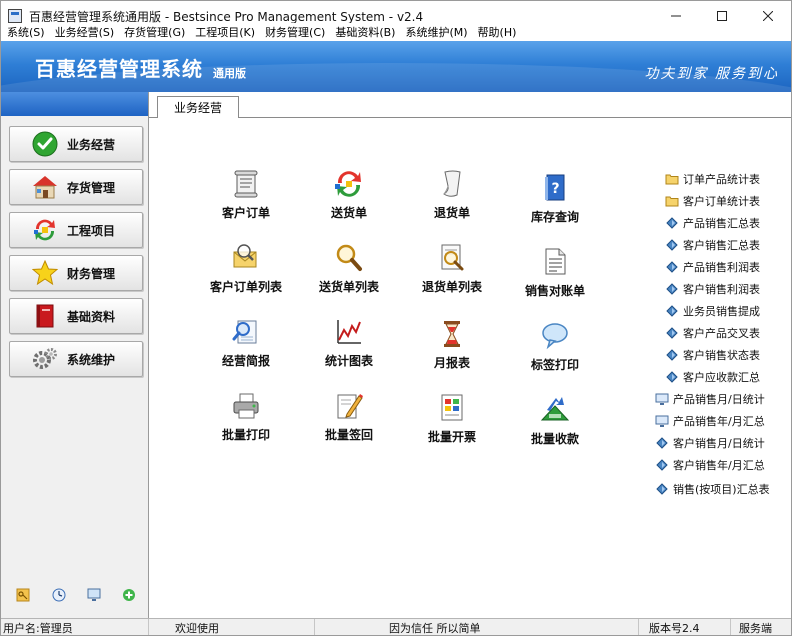 Image resolution: width=792 pixels, height=636 pixels. What do you see at coordinates (710, 443) in the screenshot?
I see `report-item: 客户销售月/日统计` at bounding box center [710, 443].